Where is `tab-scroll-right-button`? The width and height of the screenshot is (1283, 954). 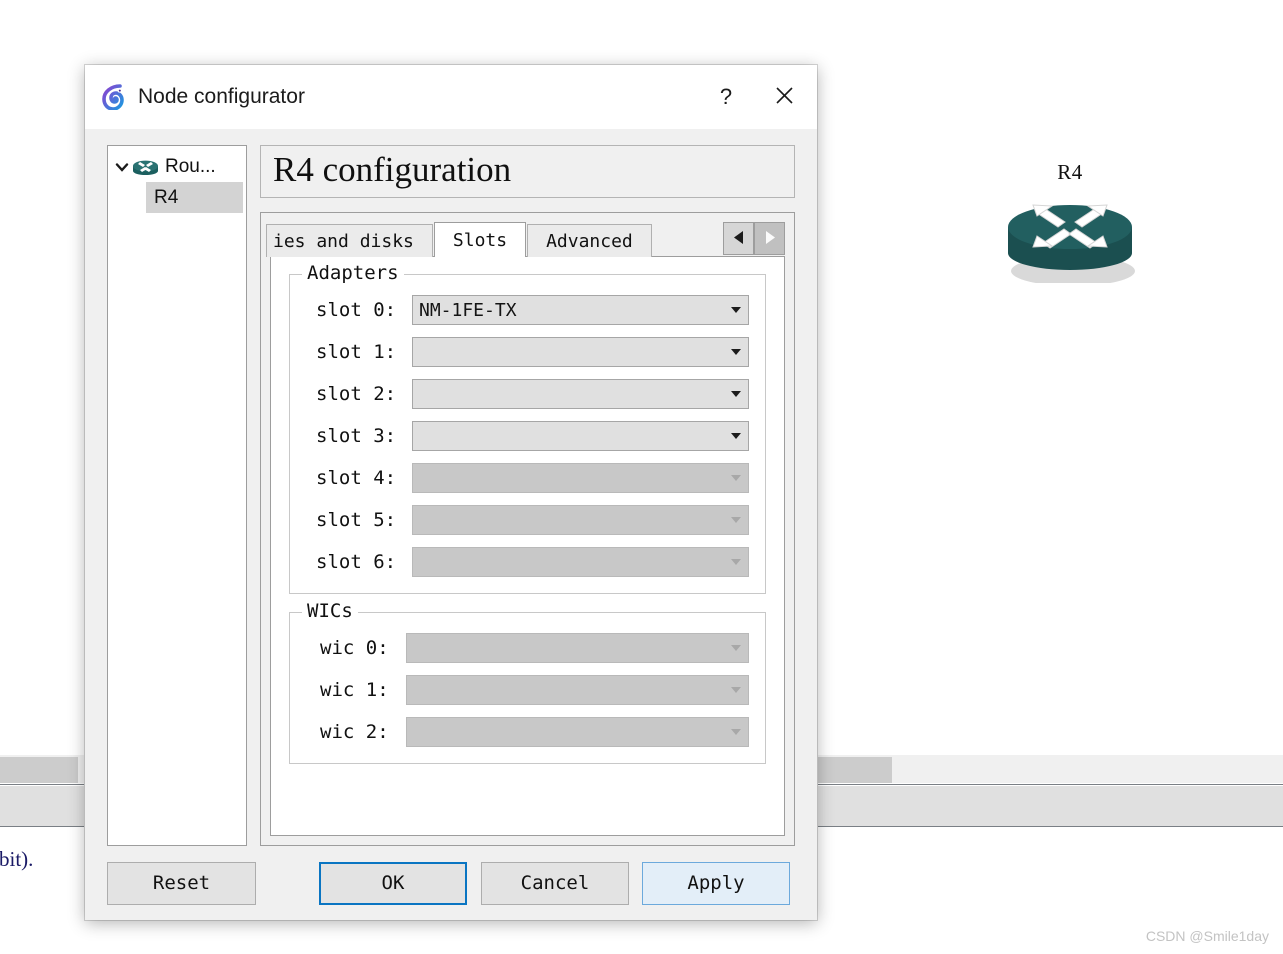 tab-scroll-right-button is located at coordinates (769, 239).